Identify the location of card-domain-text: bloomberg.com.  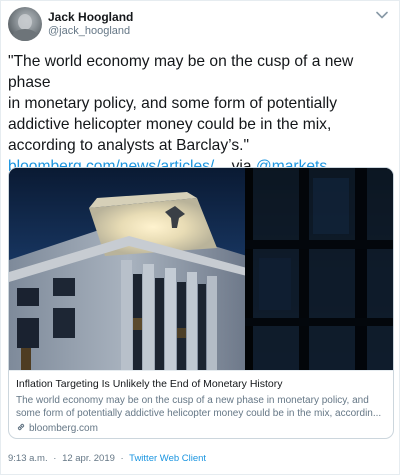
(63, 428).